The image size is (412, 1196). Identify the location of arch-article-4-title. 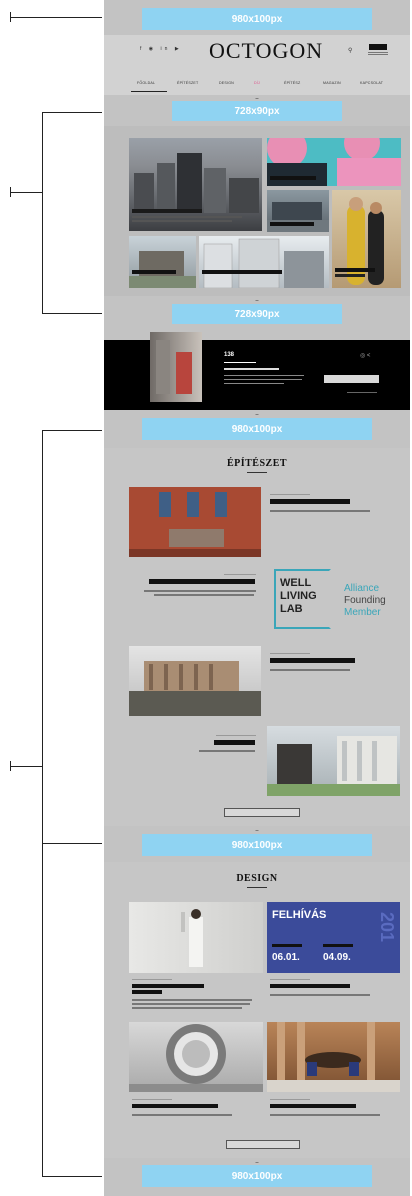
(234, 742).